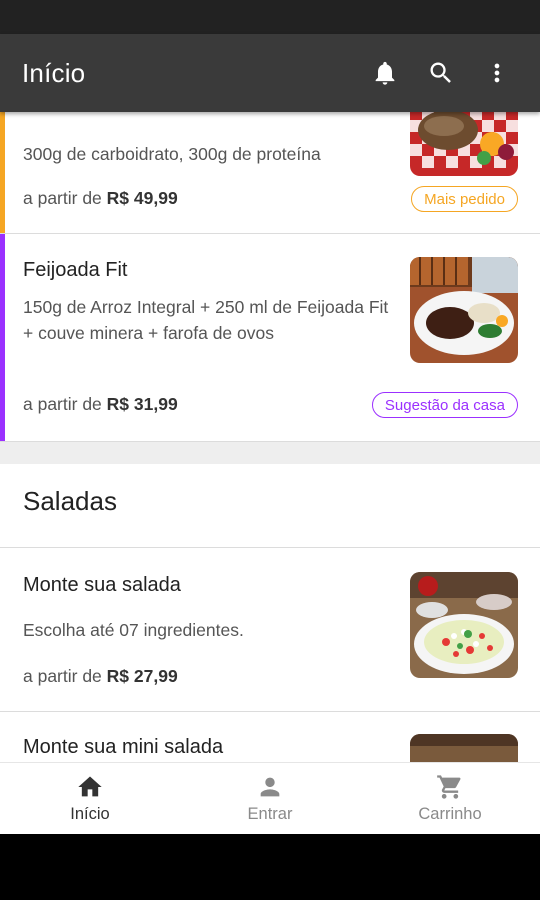 The height and width of the screenshot is (900, 540). Describe the element at coordinates (270, 453) in the screenshot. I see `section-divider` at that location.